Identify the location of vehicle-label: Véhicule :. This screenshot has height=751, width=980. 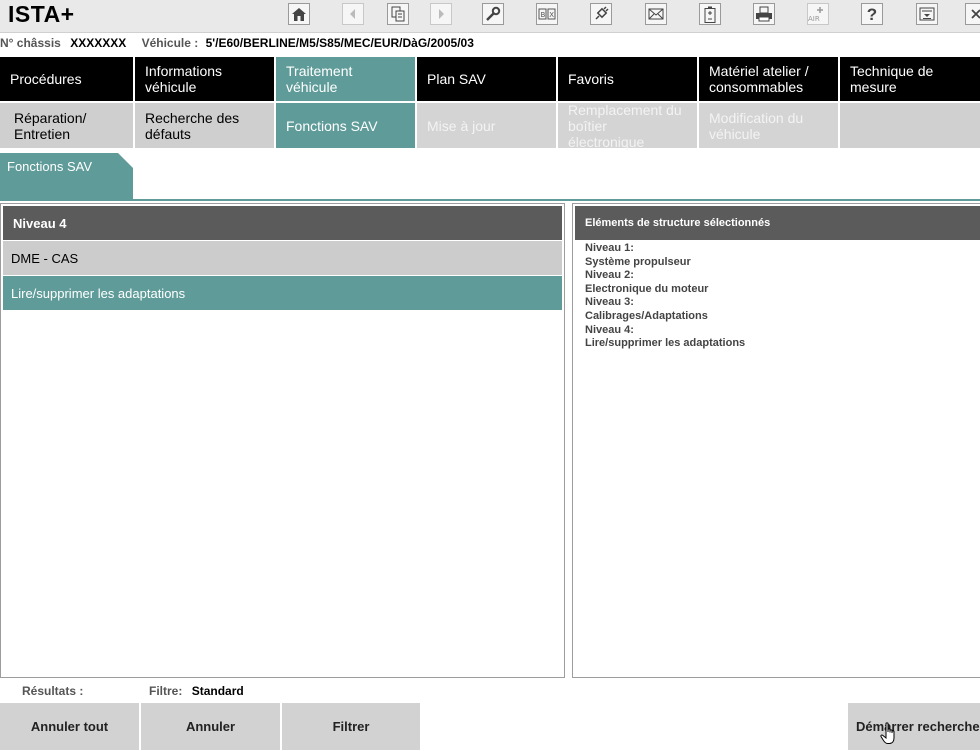
(170, 43).